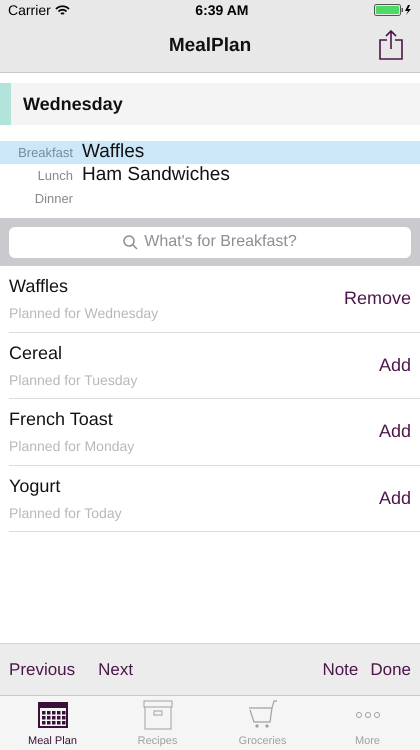 The image size is (420, 750). Describe the element at coordinates (54, 175) in the screenshot. I see `meal-label: Lunch` at that location.